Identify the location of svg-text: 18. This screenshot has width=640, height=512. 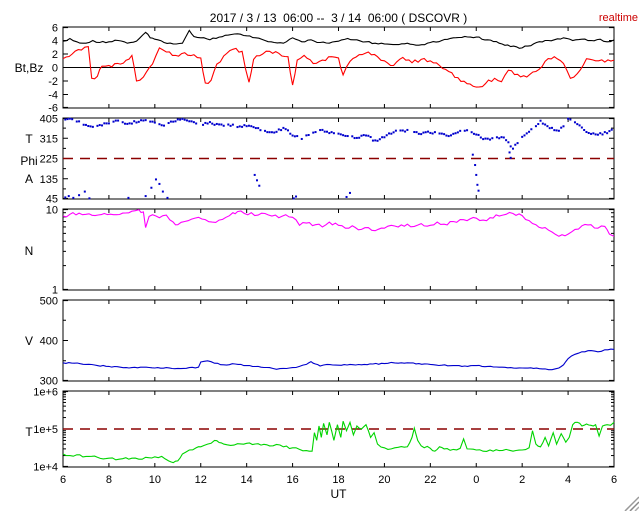
(338, 480).